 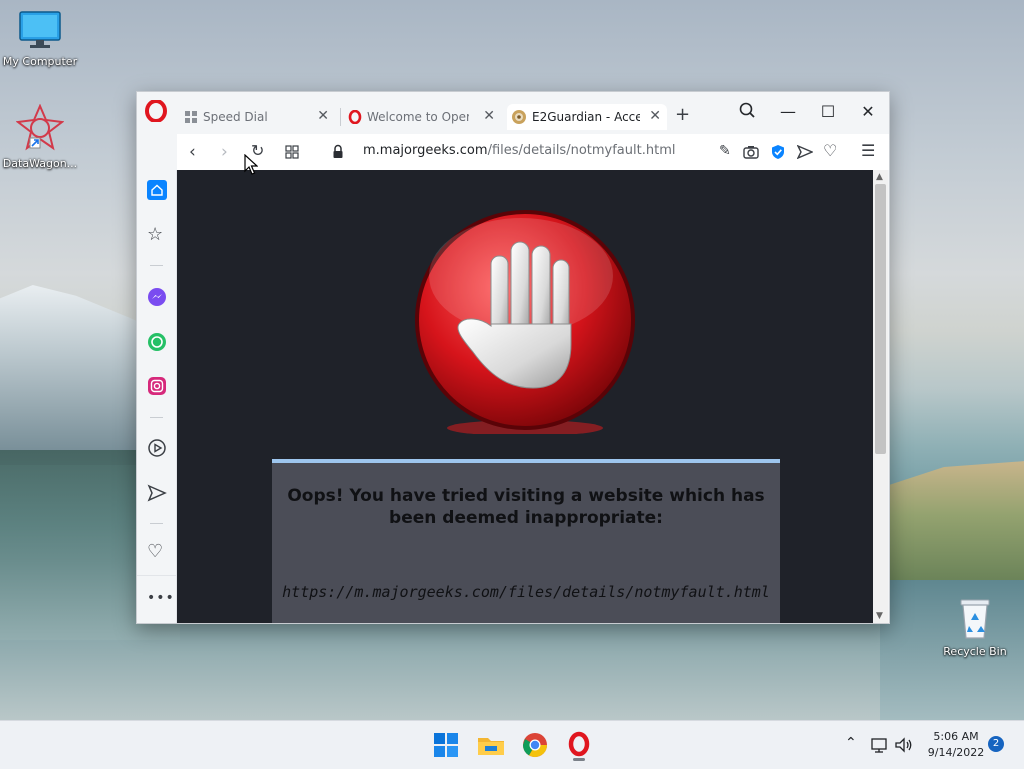 What do you see at coordinates (157, 342) in the screenshot?
I see `whatsapp-icon` at bounding box center [157, 342].